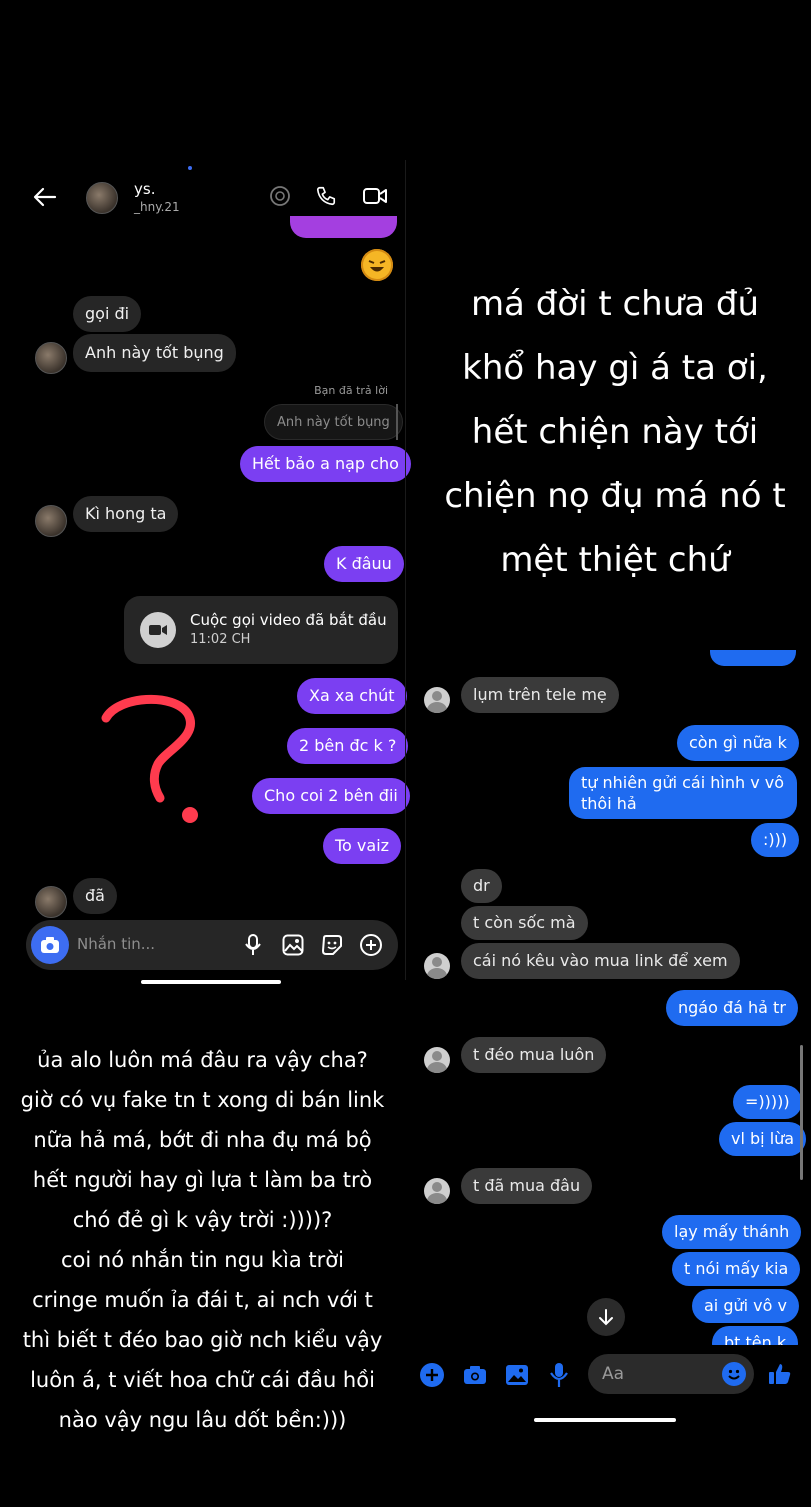 This screenshot has width=811, height=1507. Describe the element at coordinates (202, 1220) in the screenshot. I see `caption-line: chó đẻ gì k vậy trời :))))?` at that location.